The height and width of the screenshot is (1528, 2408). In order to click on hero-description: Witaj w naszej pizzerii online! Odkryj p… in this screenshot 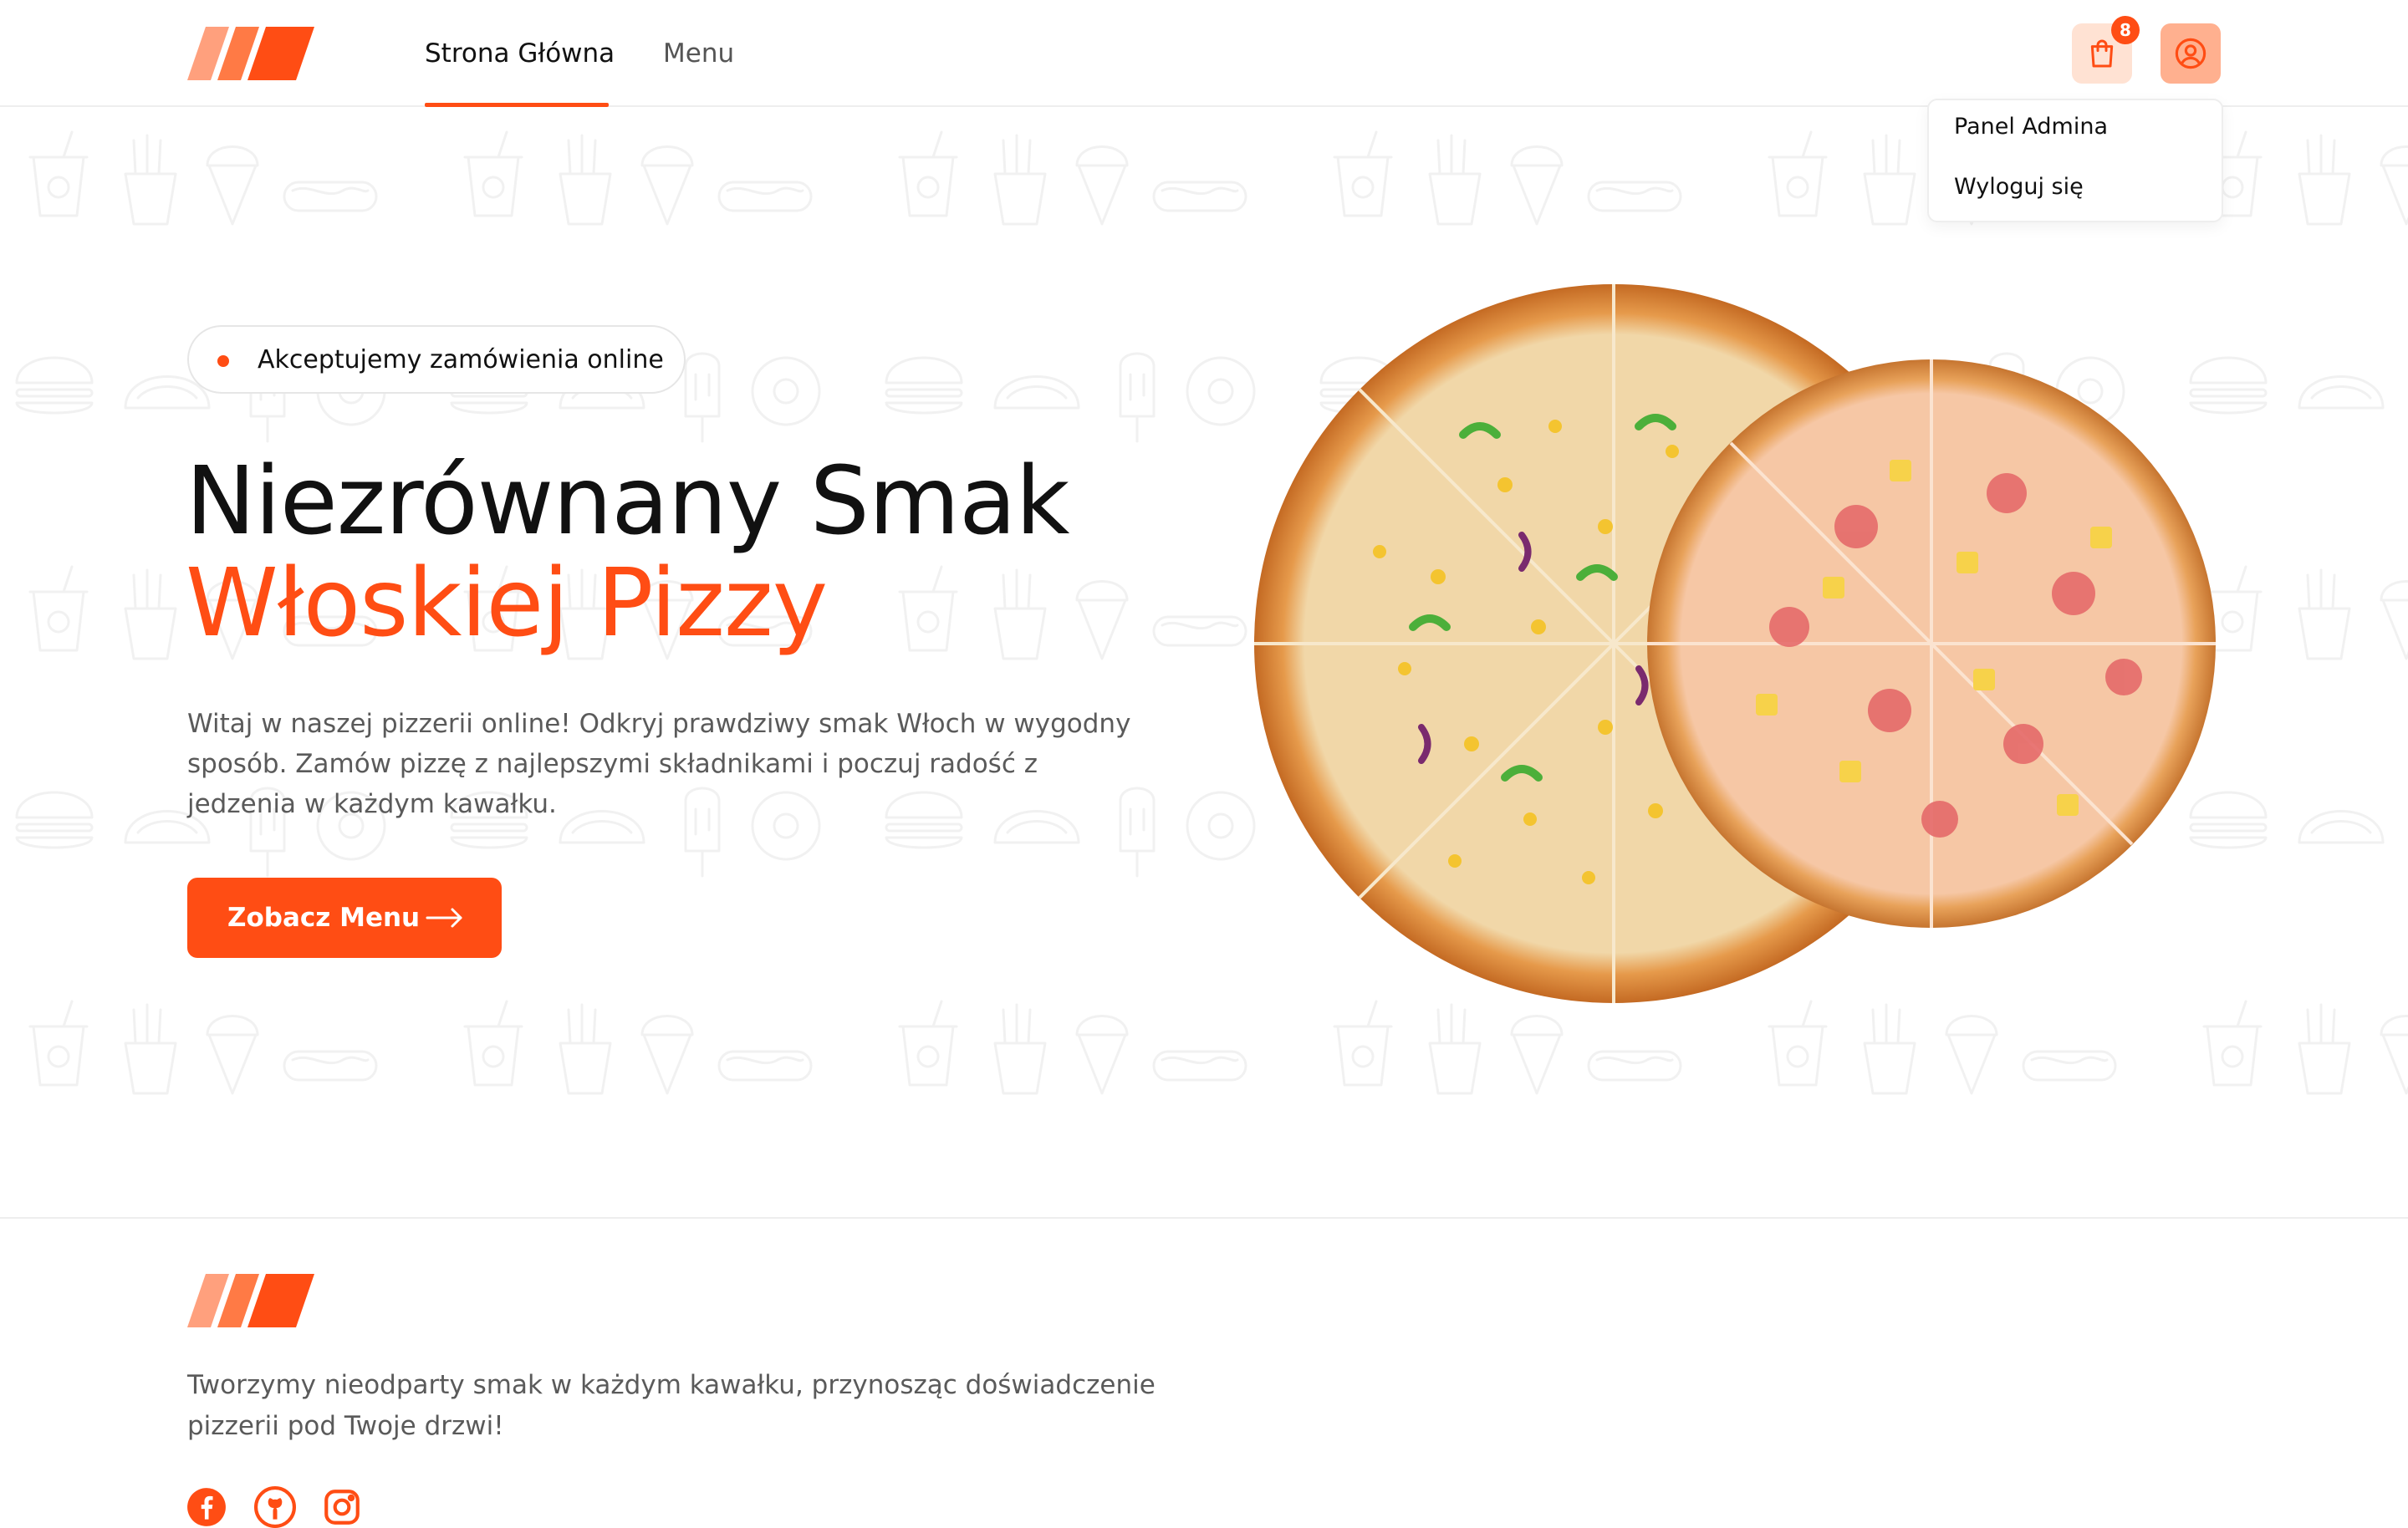, I will do `click(659, 764)`.